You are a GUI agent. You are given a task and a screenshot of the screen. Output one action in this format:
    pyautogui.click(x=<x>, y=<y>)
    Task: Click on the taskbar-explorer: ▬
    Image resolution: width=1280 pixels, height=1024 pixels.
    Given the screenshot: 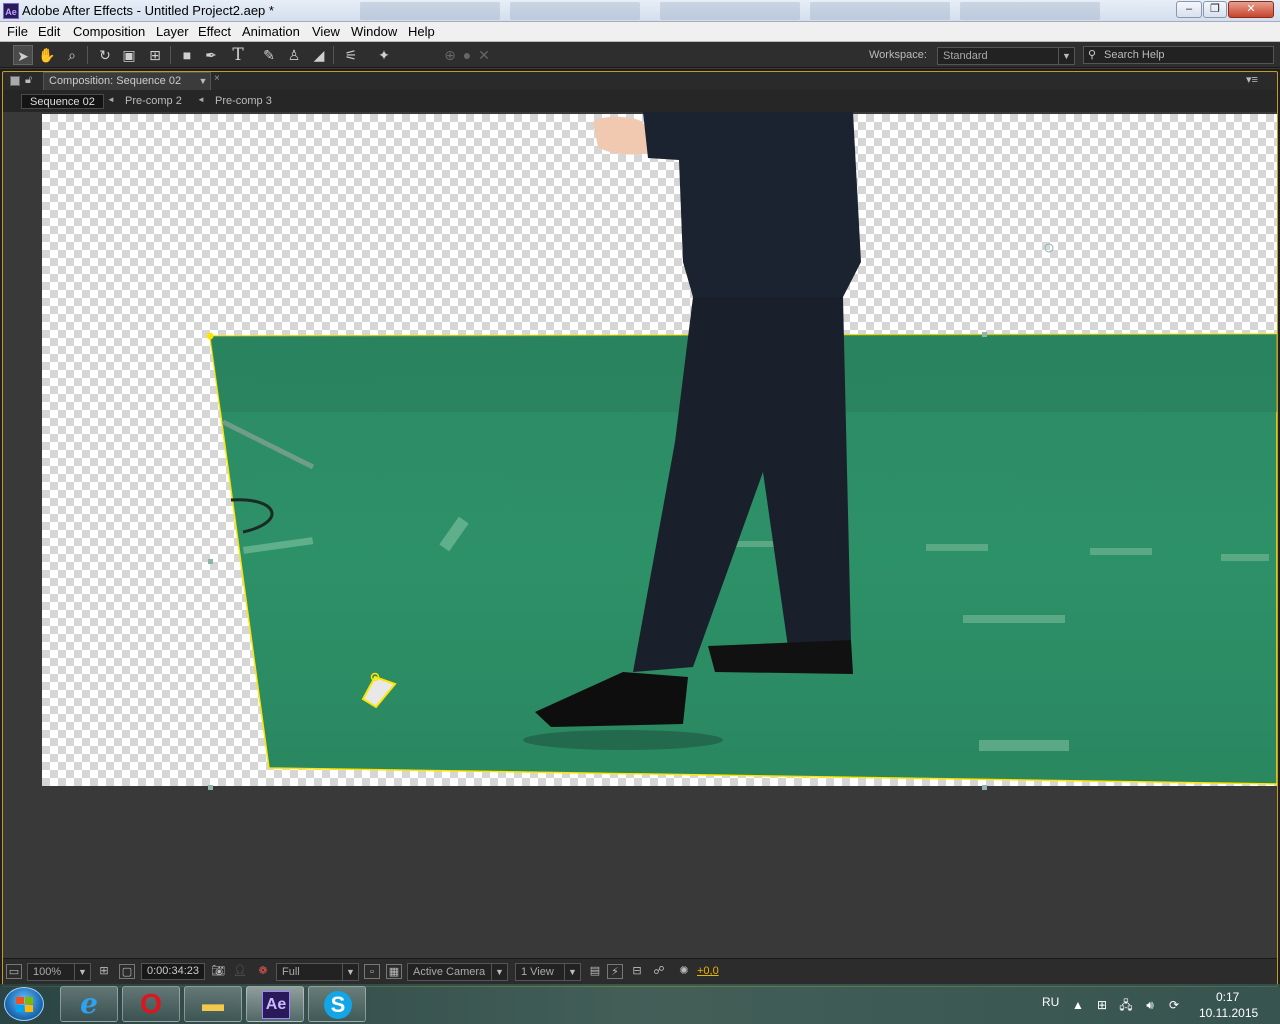 What is the action you would take?
    pyautogui.click(x=213, y=1004)
    